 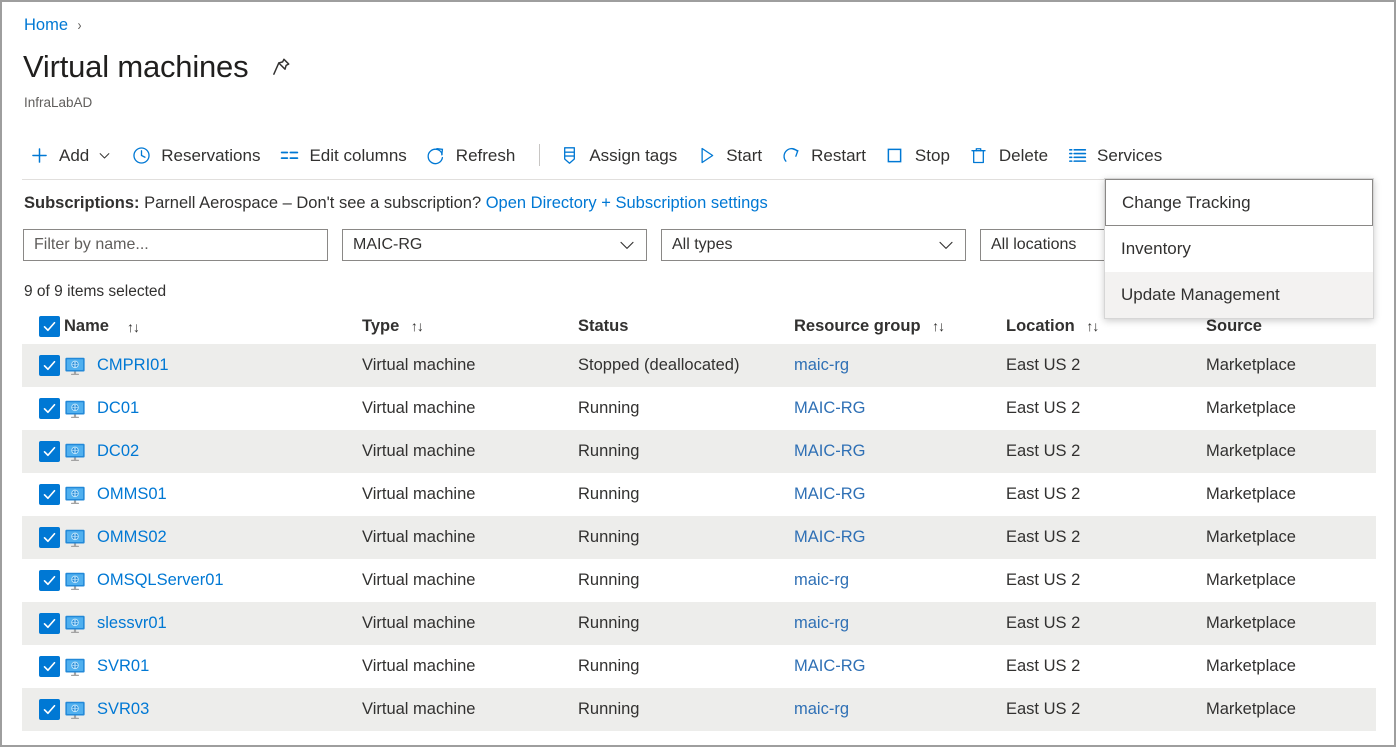 What do you see at coordinates (686, 365) in the screenshot?
I see `cell-status: Stopped (deallocated)` at bounding box center [686, 365].